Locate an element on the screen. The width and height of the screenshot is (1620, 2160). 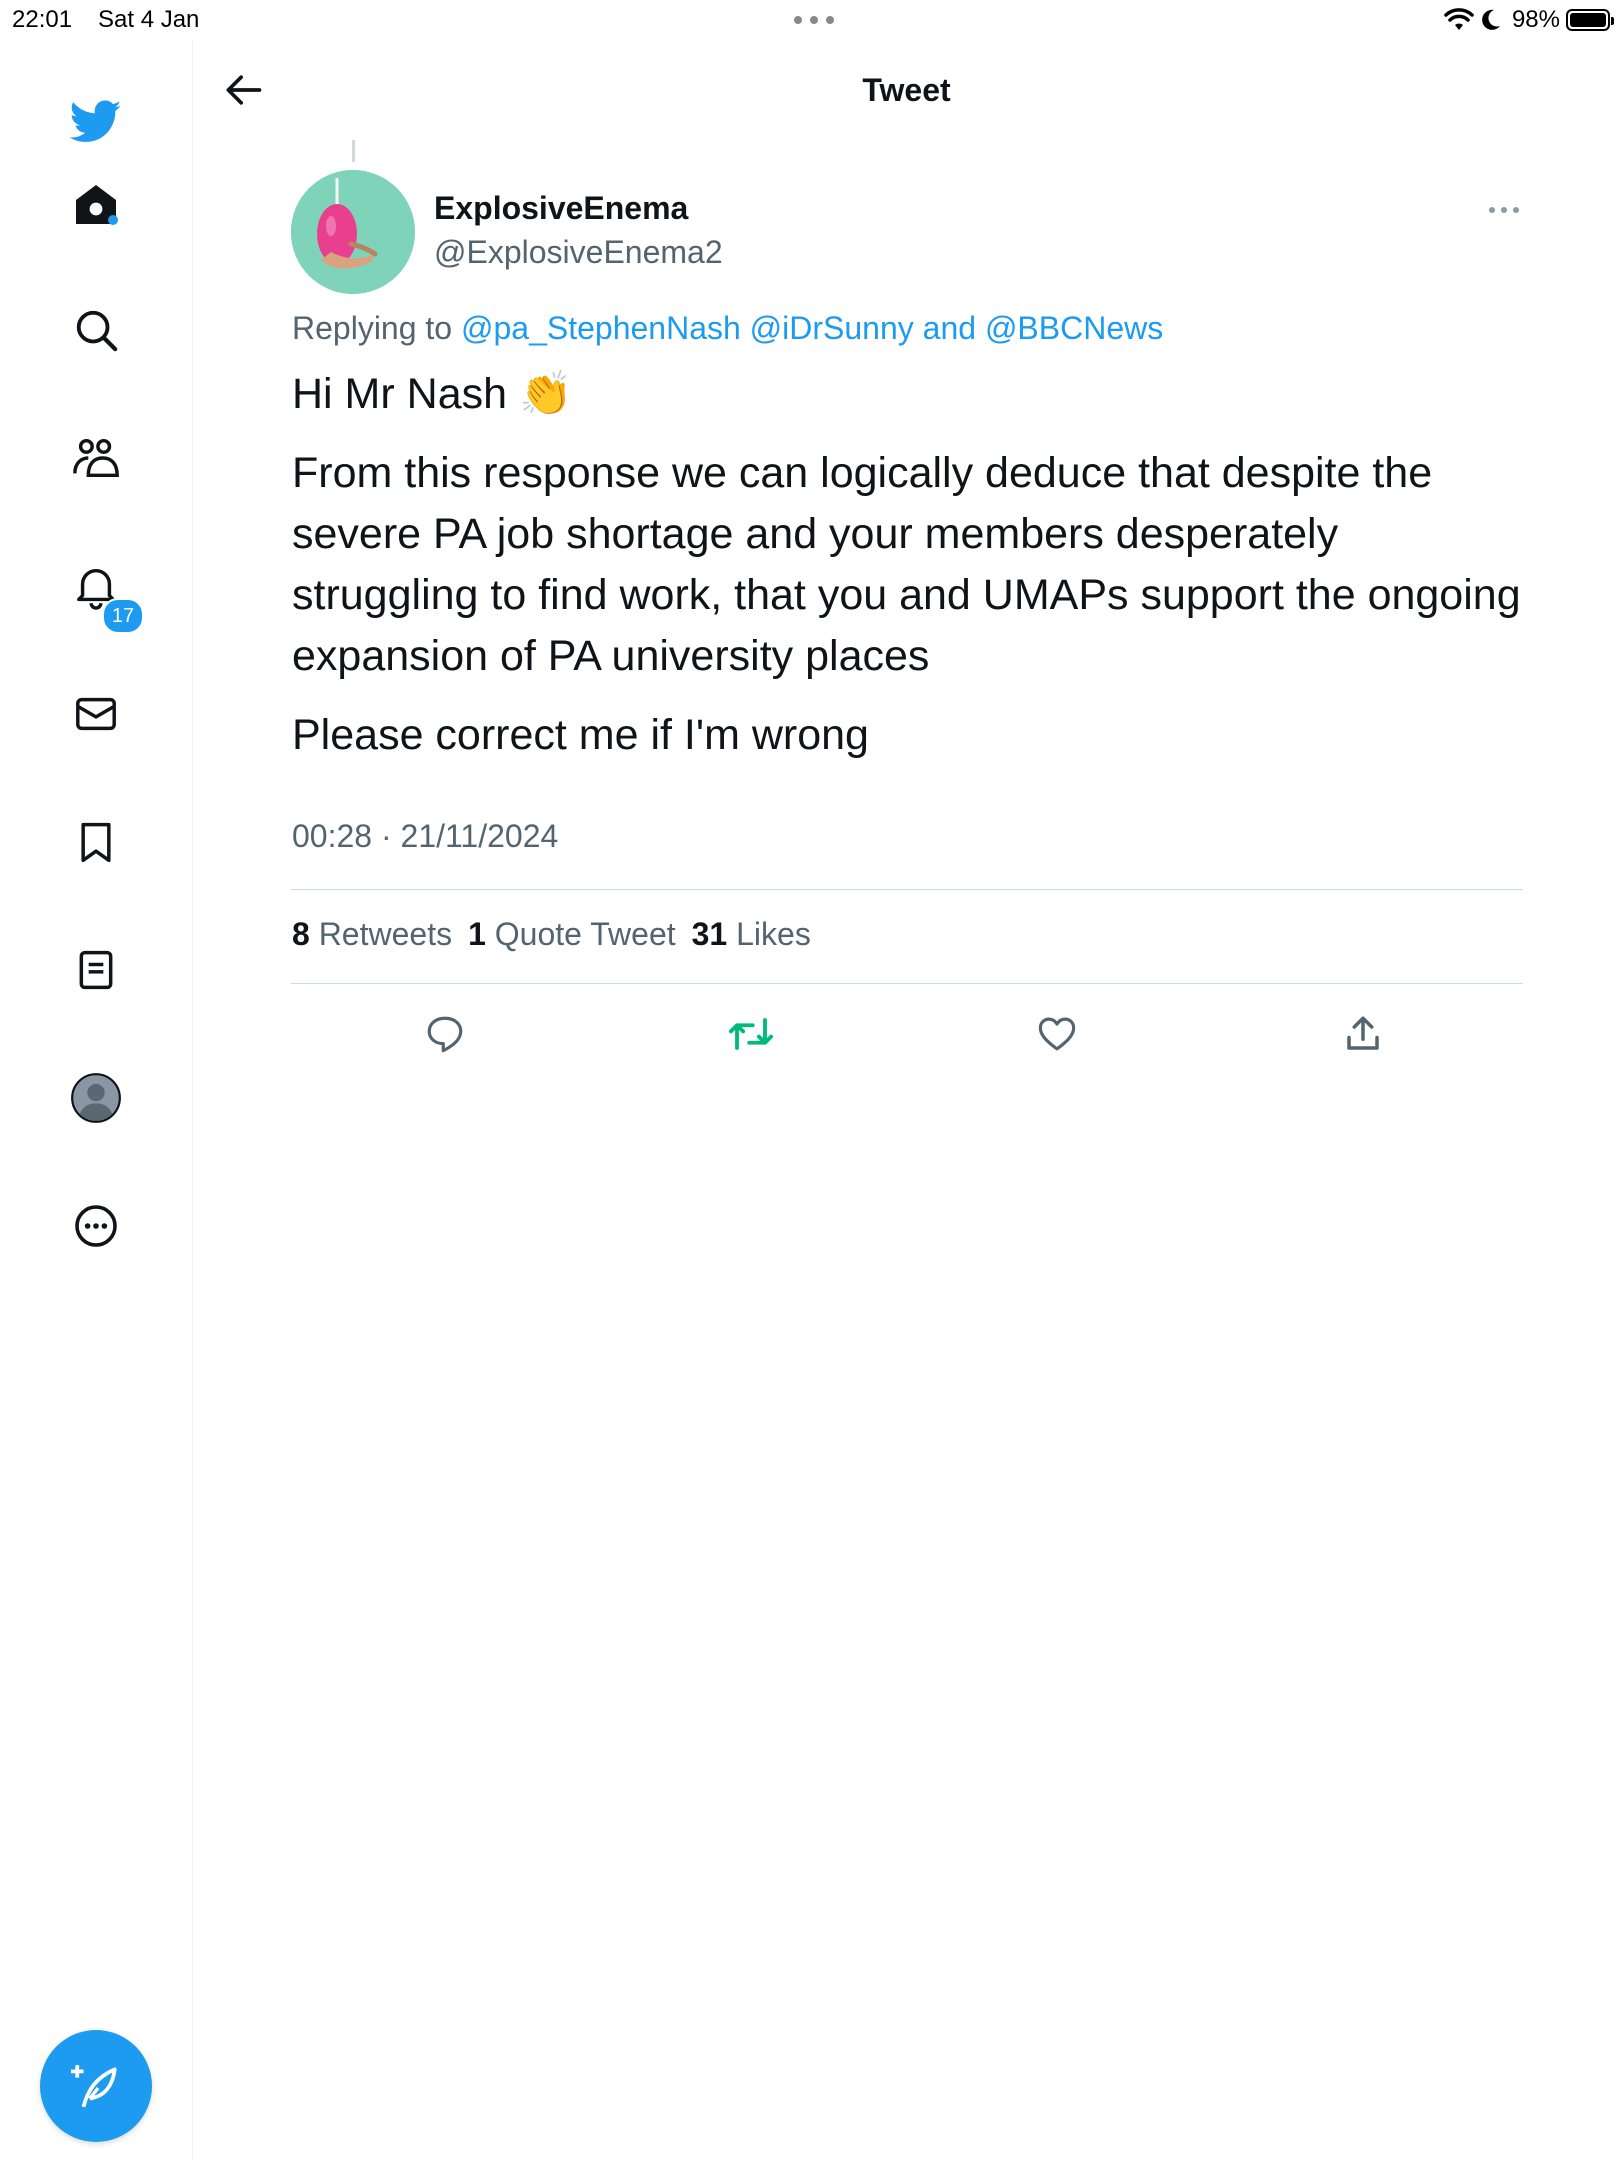
status-bar: 22:01 Sat 4 Jan 98% is located at coordinates (810, 20).